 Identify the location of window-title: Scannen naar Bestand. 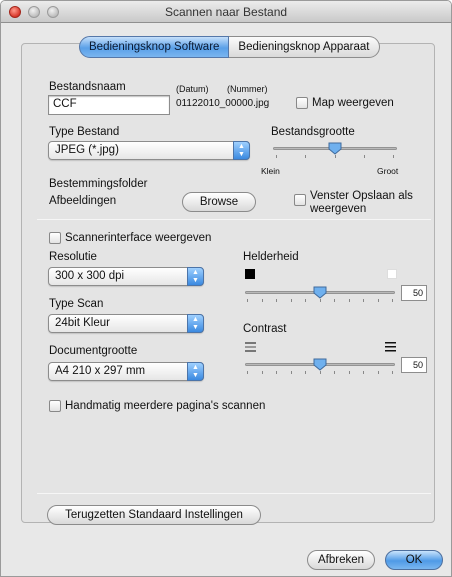
(226, 12).